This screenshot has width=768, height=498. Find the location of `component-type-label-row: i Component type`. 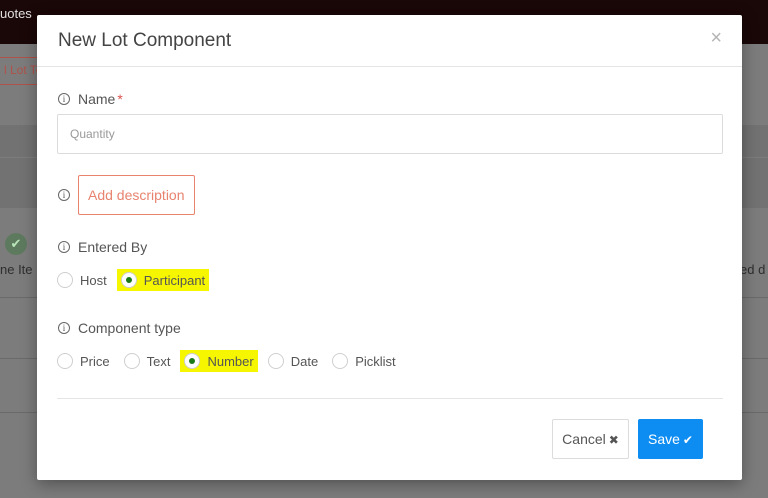

component-type-label-row: i Component type is located at coordinates (119, 328).